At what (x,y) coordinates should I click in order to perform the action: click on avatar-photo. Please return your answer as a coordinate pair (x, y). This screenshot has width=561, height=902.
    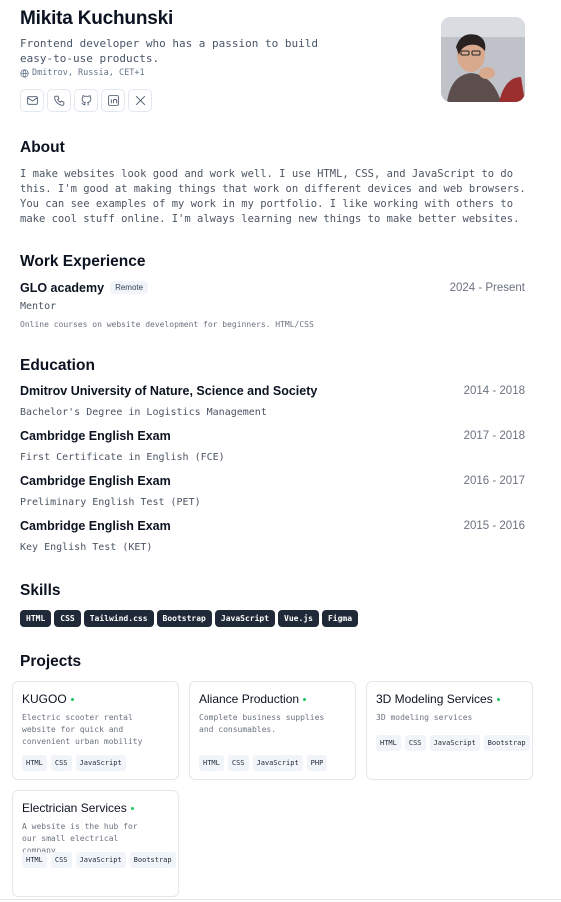
    Looking at the image, I should click on (483, 59).